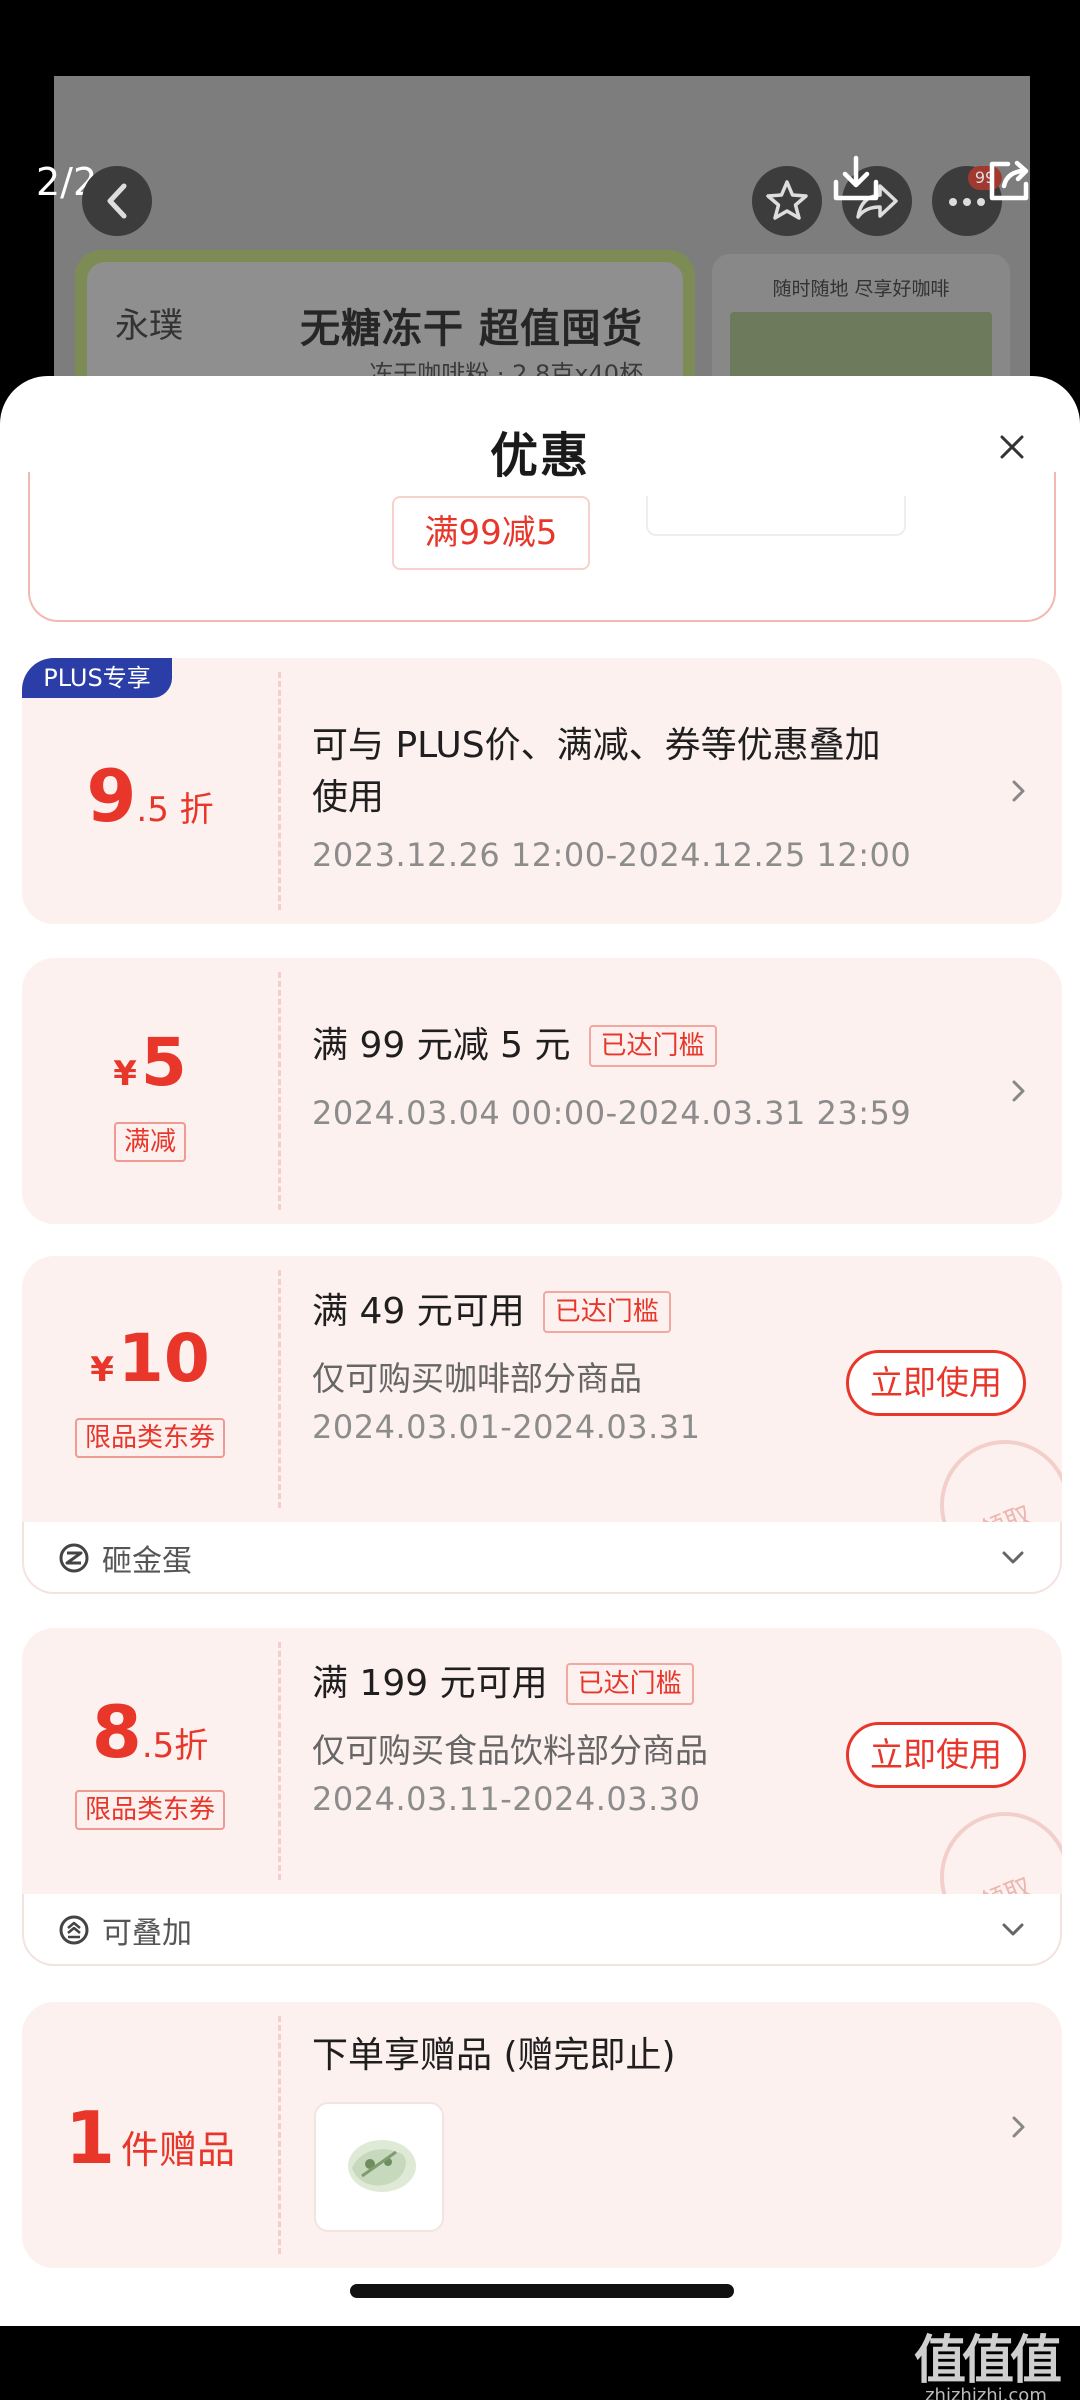 This screenshot has width=1080, height=2400. I want to click on coupon-value-main: 9, so click(111, 796).